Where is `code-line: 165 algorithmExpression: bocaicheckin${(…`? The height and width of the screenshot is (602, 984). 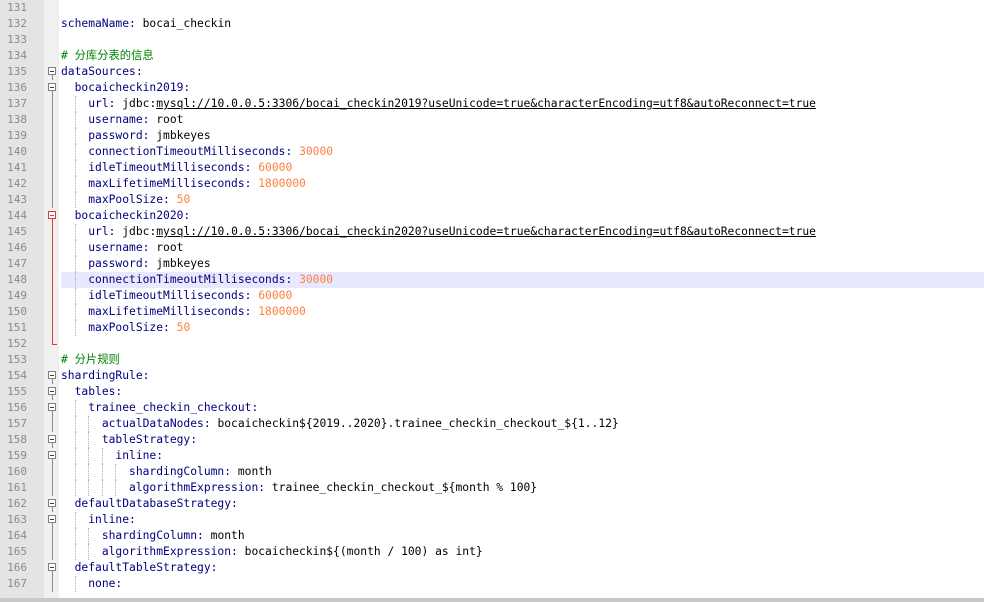 code-line: 165 algorithmExpression: bocaicheckin${(… is located at coordinates (492, 552).